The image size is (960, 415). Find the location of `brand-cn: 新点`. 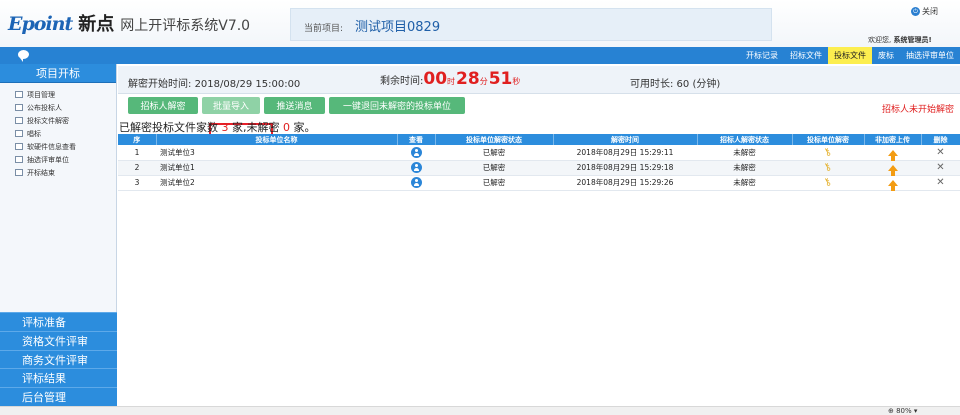

brand-cn: 新点 is located at coordinates (96, 24).